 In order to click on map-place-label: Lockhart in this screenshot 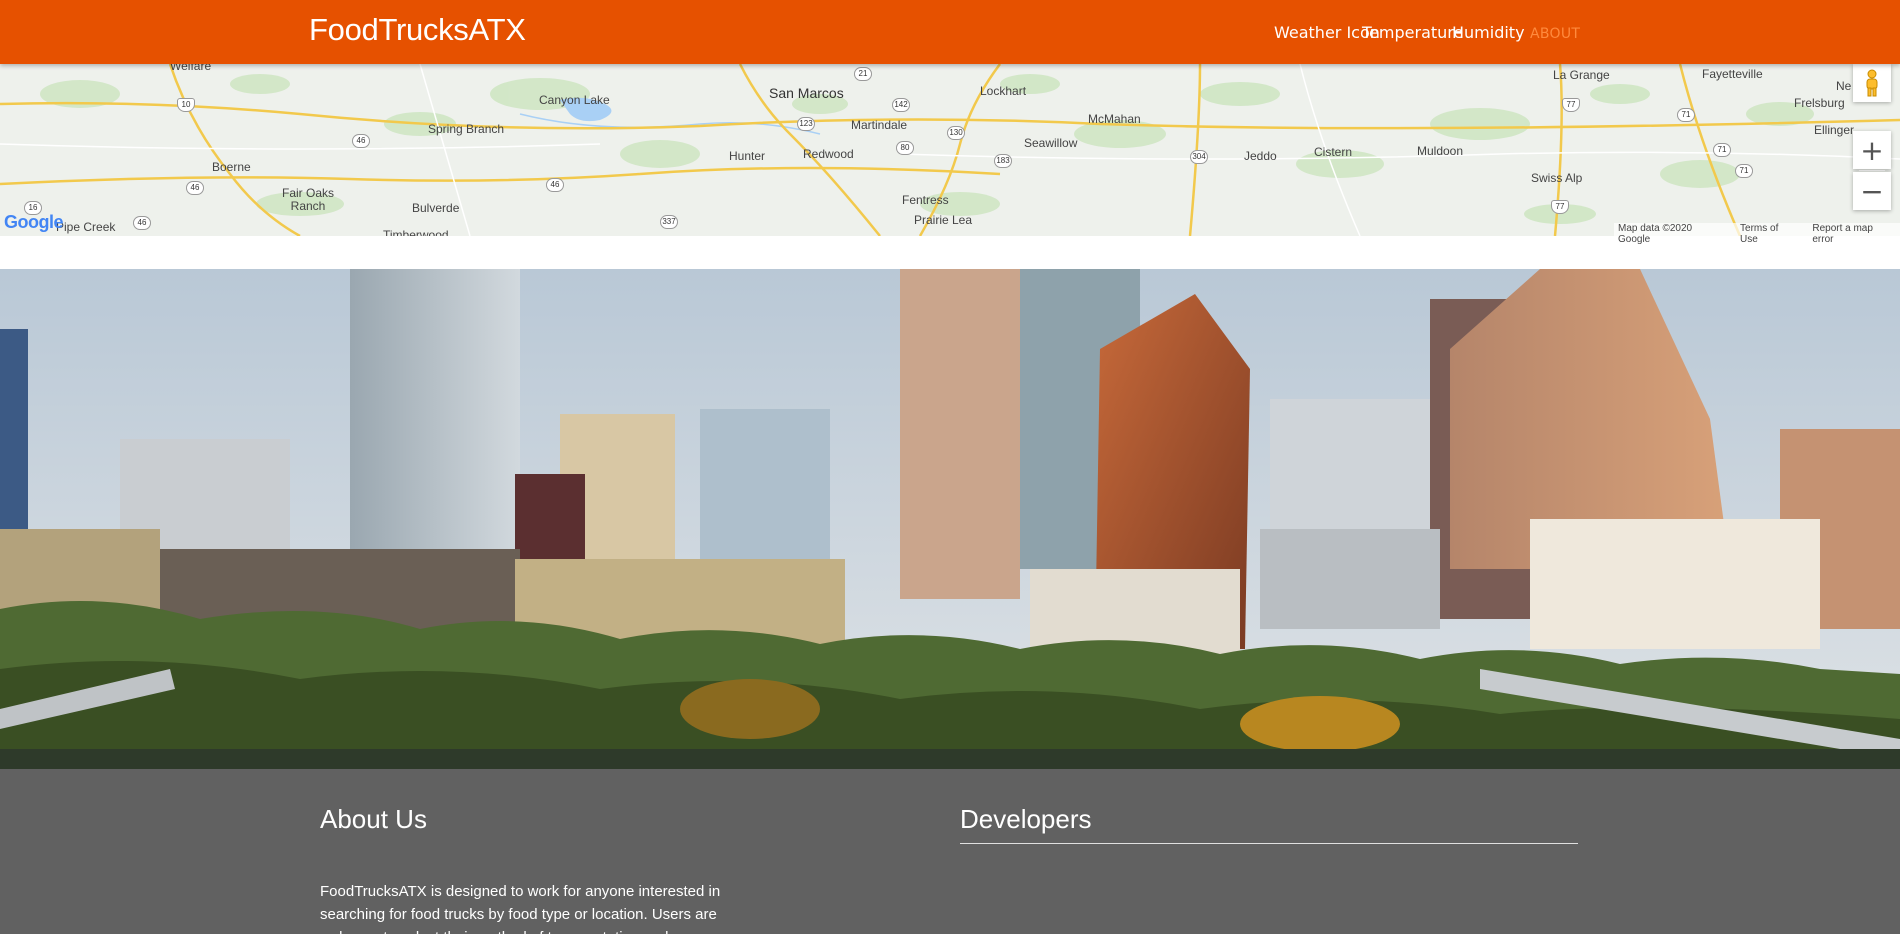, I will do `click(1003, 91)`.